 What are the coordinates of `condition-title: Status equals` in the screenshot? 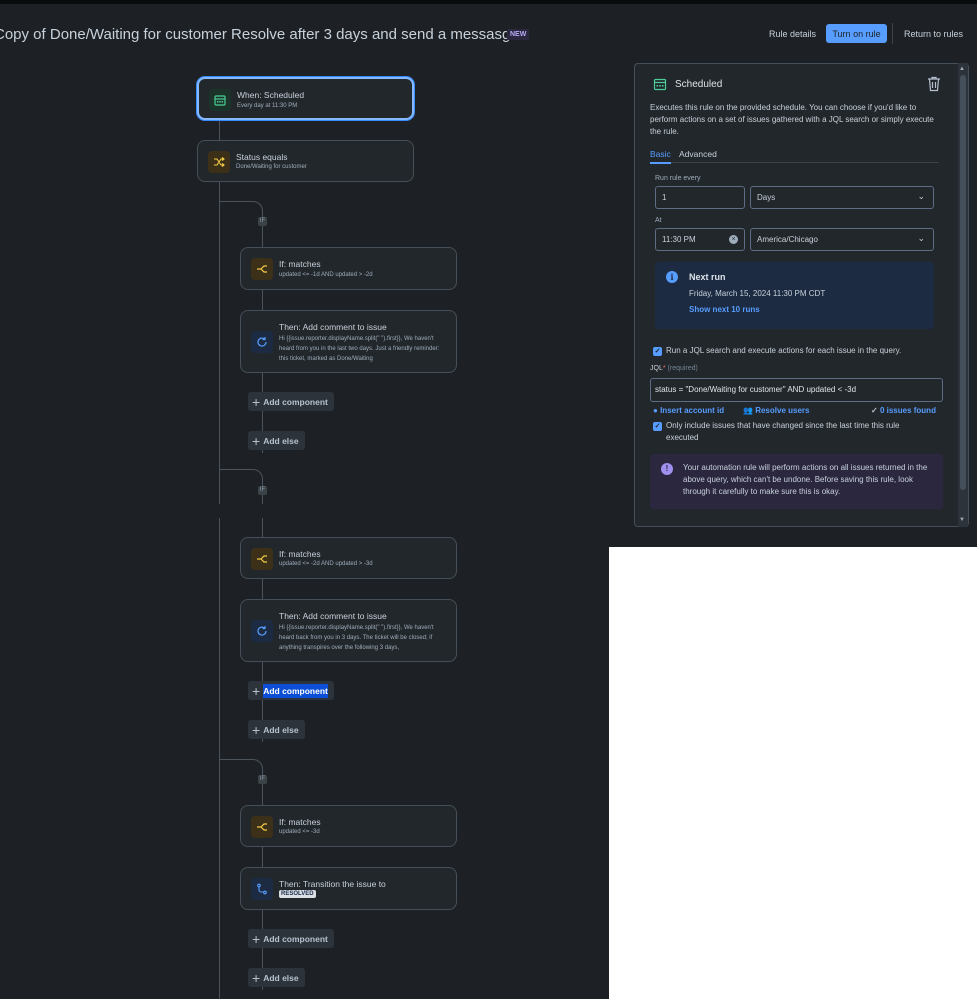 It's located at (262, 157).